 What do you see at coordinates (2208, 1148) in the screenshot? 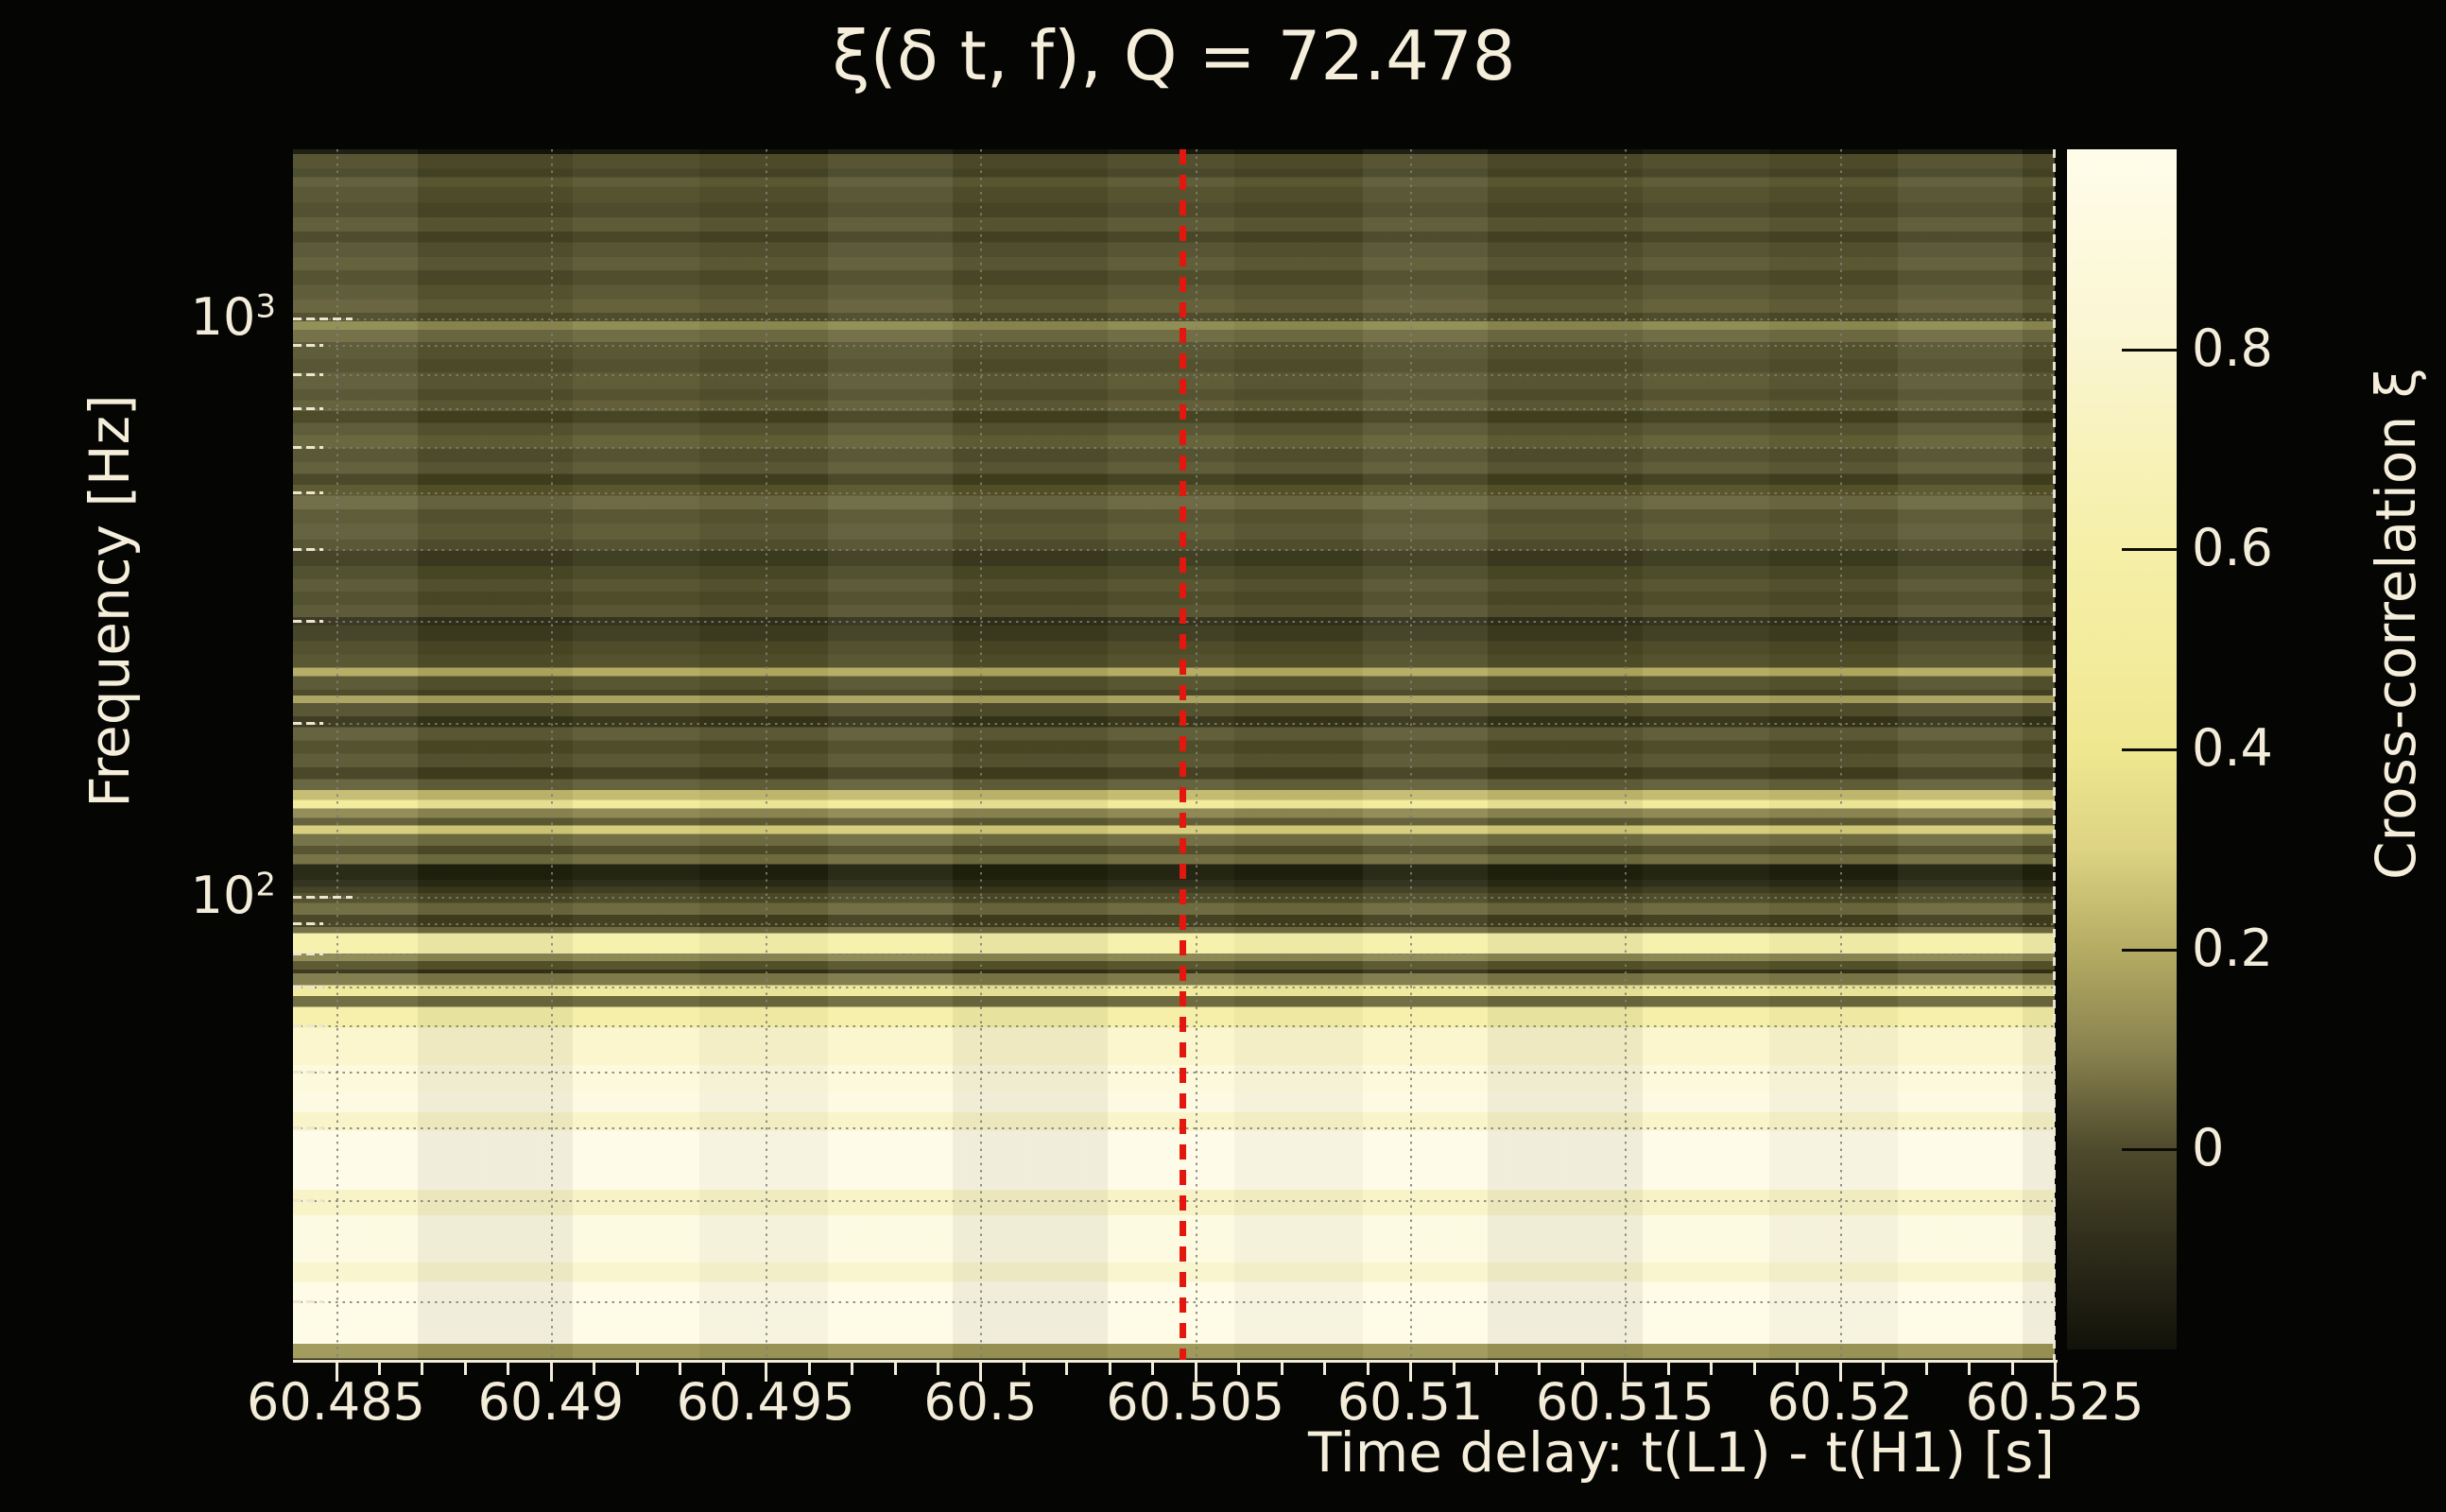
I see `colorbar-tick-label: 0` at bounding box center [2208, 1148].